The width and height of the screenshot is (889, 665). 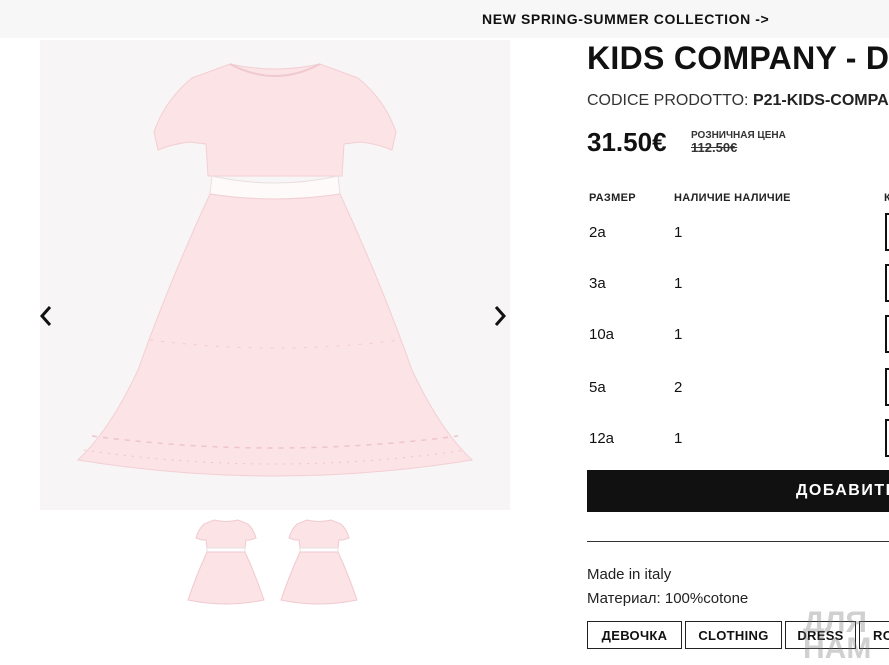 I want to click on prev-image-button, so click(x=46, y=316).